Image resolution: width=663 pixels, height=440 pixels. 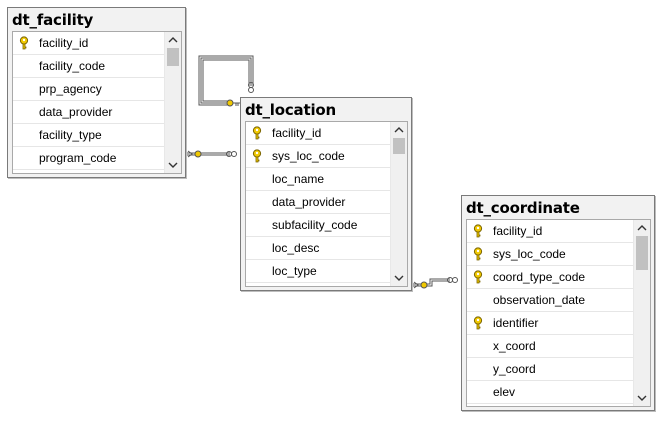 I want to click on column-name: facility_code, so click(x=72, y=66).